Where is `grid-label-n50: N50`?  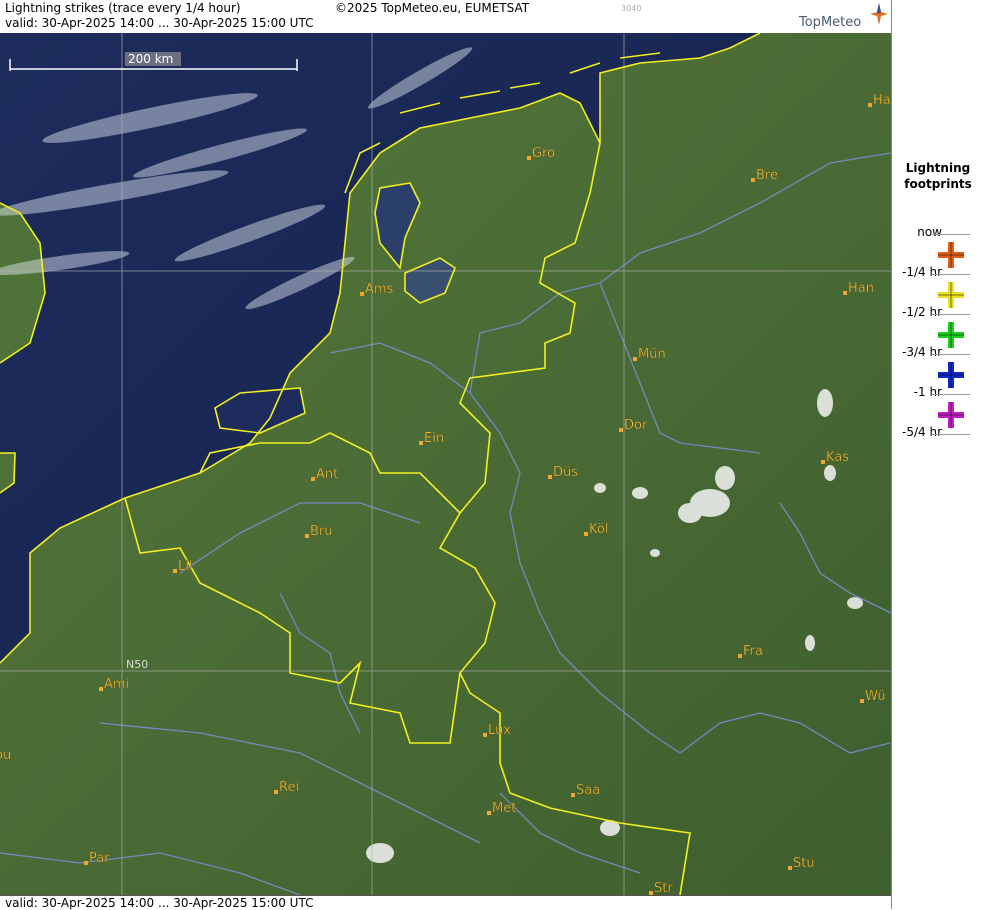 grid-label-n50: N50 is located at coordinates (137, 664).